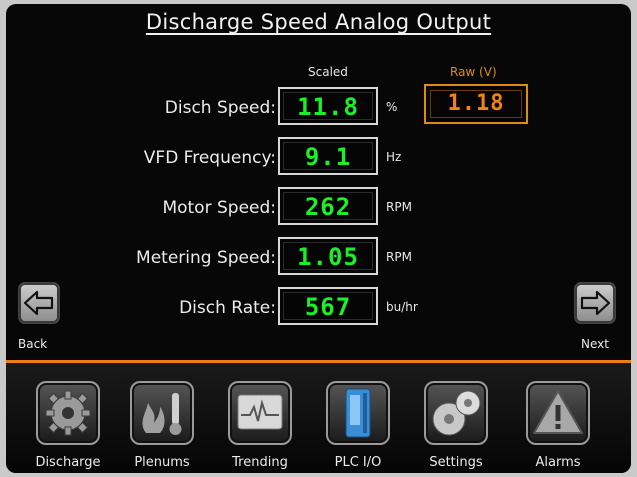  Describe the element at coordinates (209, 158) in the screenshot. I see `vfd-frequency-label: VFD Frequency:` at that location.